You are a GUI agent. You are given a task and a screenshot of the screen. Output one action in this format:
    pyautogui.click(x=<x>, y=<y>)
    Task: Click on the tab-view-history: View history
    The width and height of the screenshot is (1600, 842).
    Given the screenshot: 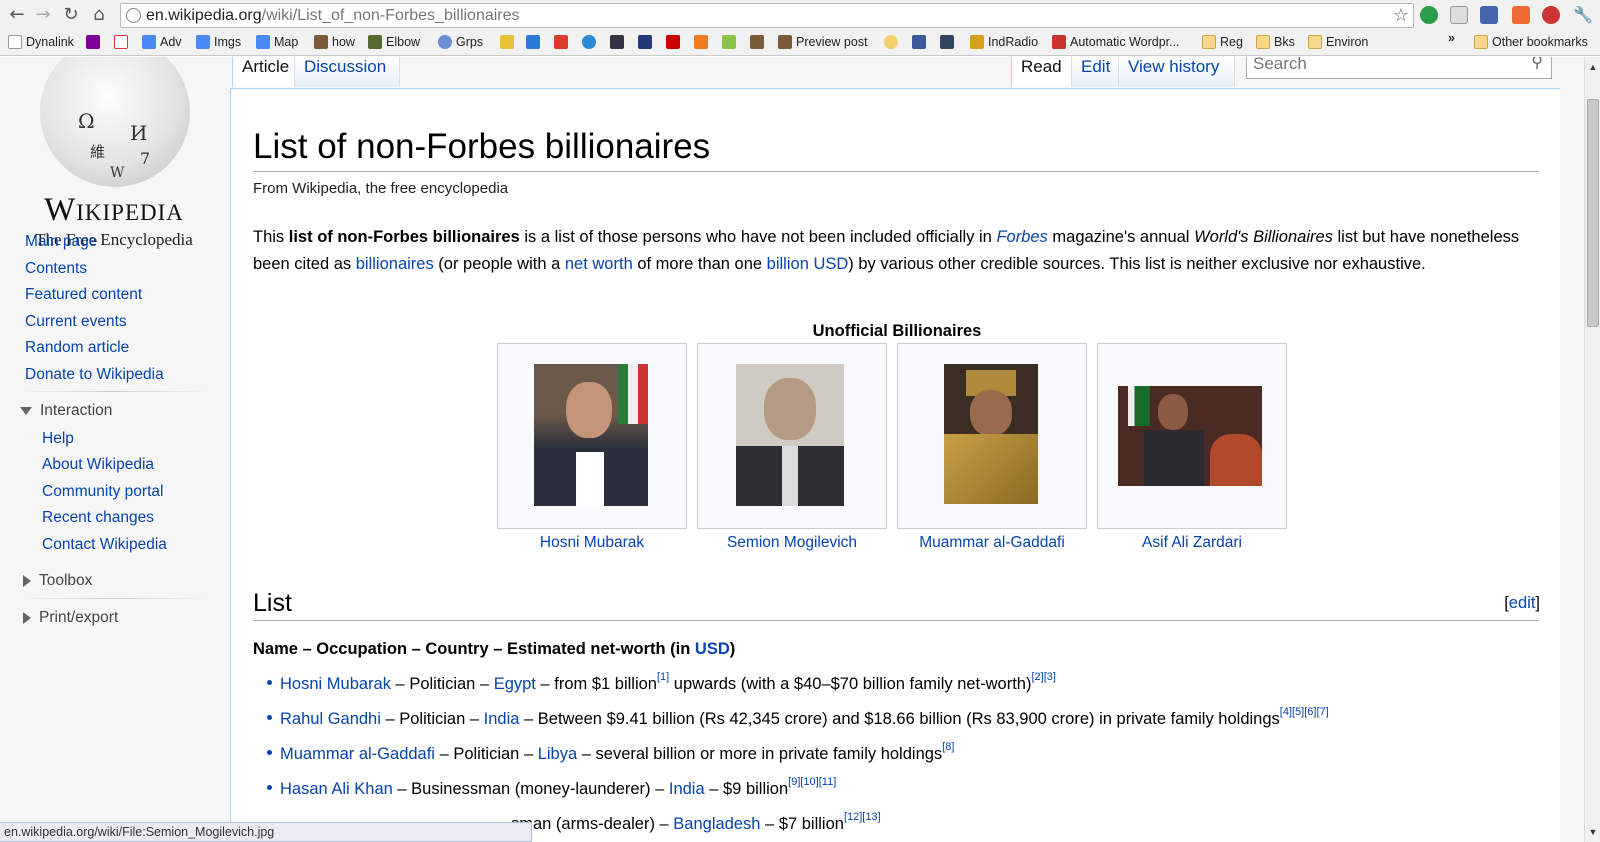 What is the action you would take?
    pyautogui.click(x=1176, y=72)
    